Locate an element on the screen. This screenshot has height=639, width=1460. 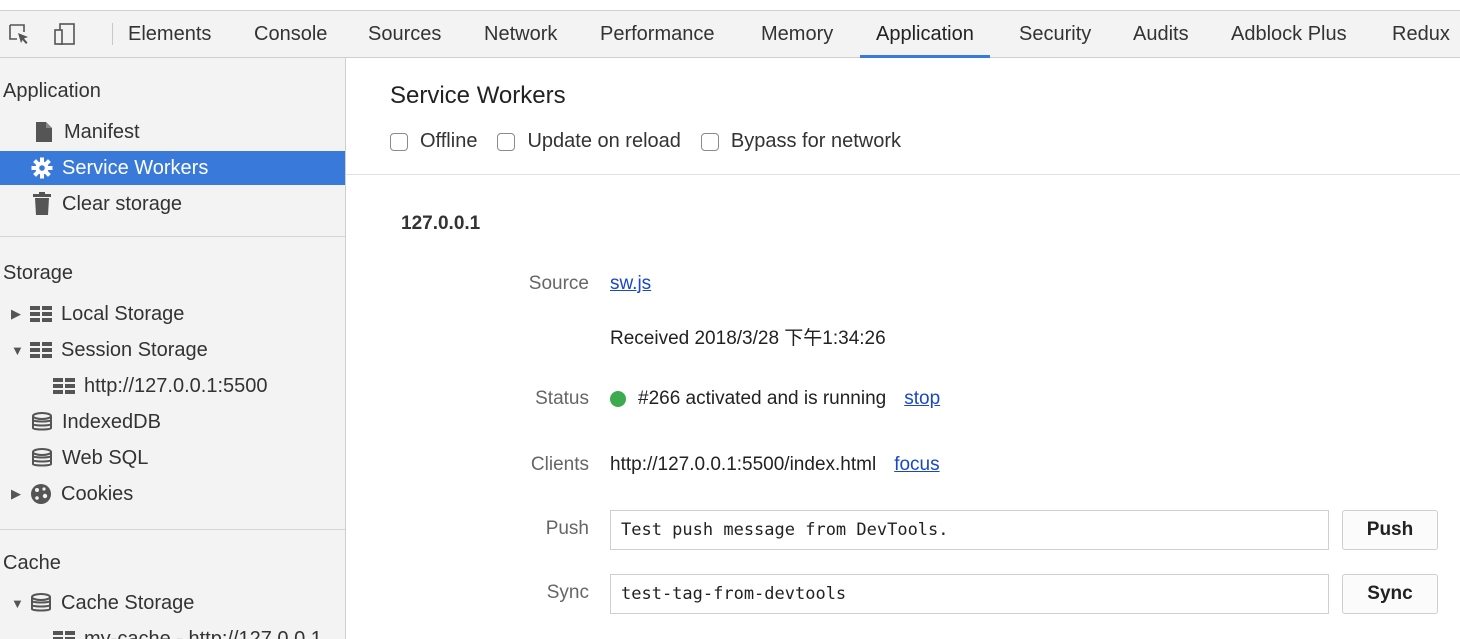
device-toolbar-icon is located at coordinates (65, 34).